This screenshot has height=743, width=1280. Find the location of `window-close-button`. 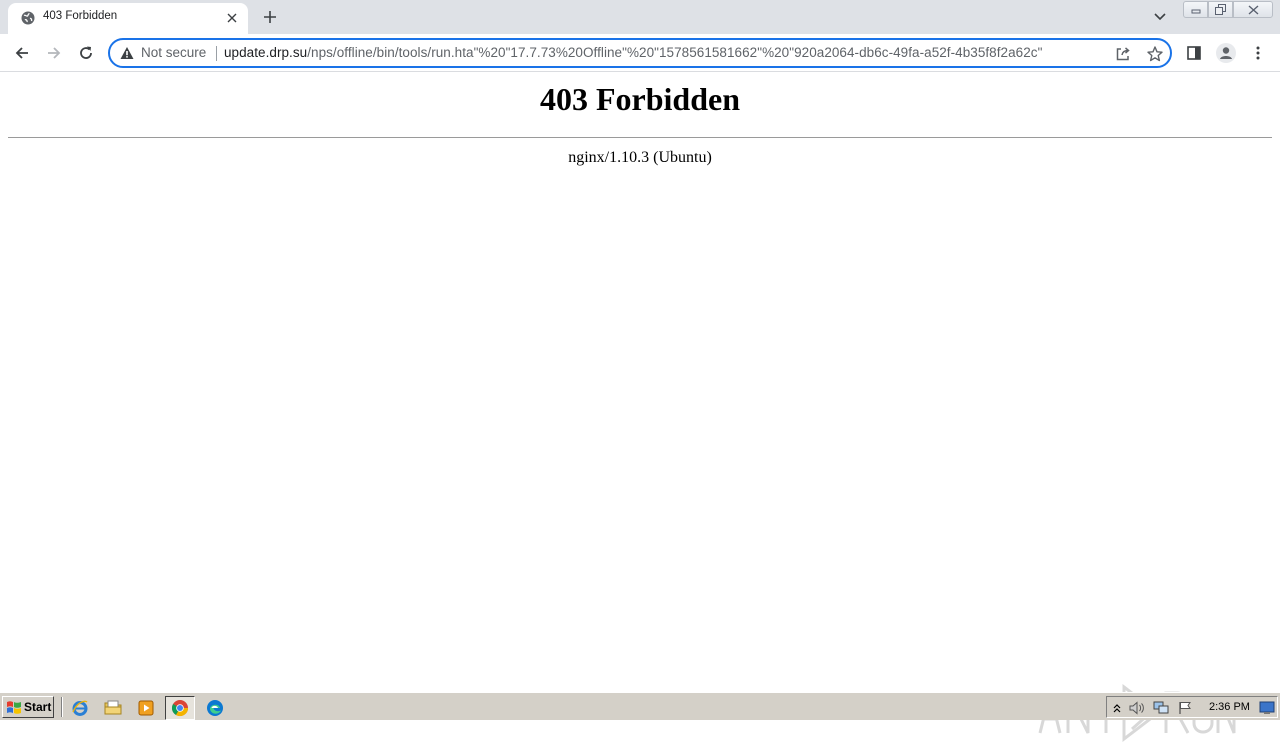

window-close-button is located at coordinates (1253, 9).